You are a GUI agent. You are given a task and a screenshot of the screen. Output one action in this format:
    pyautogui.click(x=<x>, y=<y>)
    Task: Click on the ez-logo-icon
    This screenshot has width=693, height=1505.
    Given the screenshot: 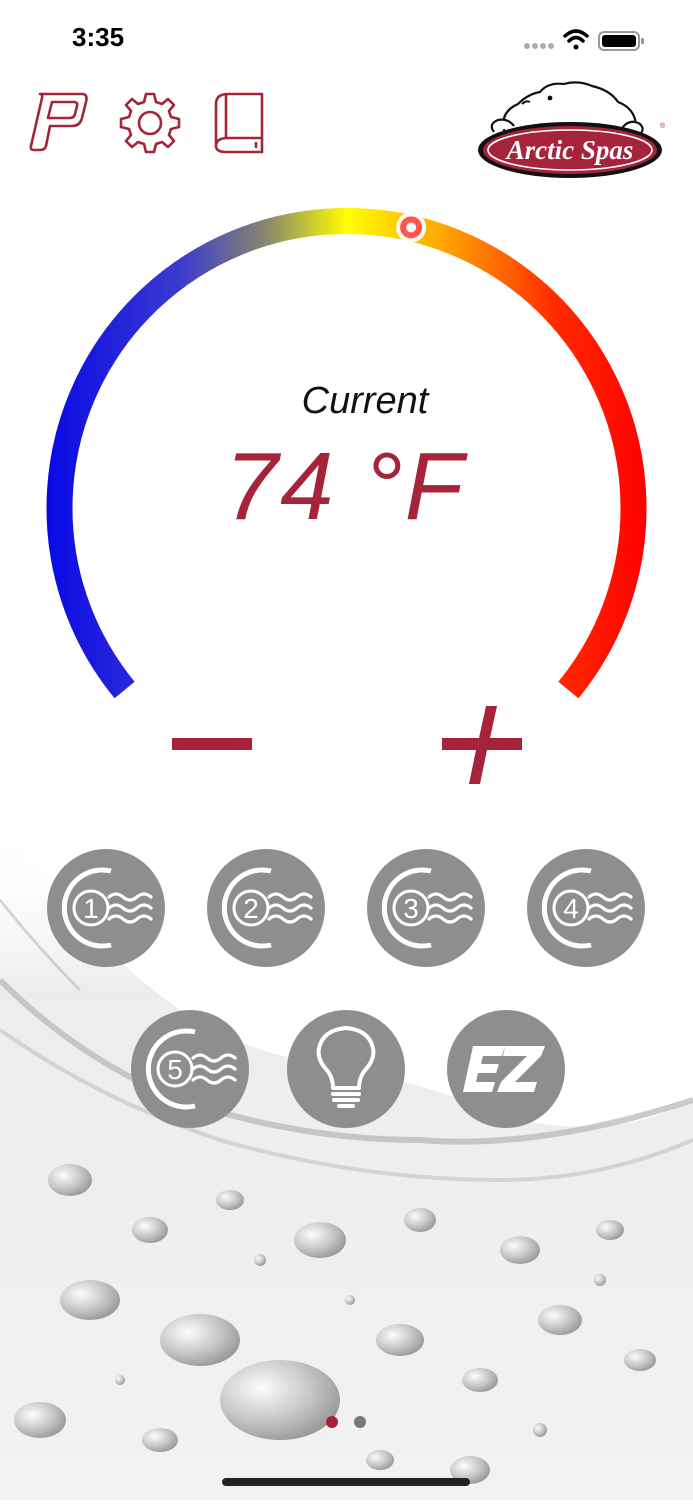 What is the action you would take?
    pyautogui.click(x=504, y=1069)
    